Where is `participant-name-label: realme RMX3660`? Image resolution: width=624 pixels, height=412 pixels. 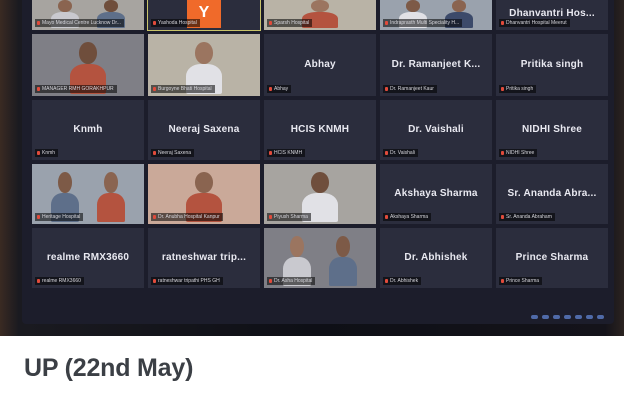
participant-name-label: realme RMX3660 is located at coordinates (59, 281).